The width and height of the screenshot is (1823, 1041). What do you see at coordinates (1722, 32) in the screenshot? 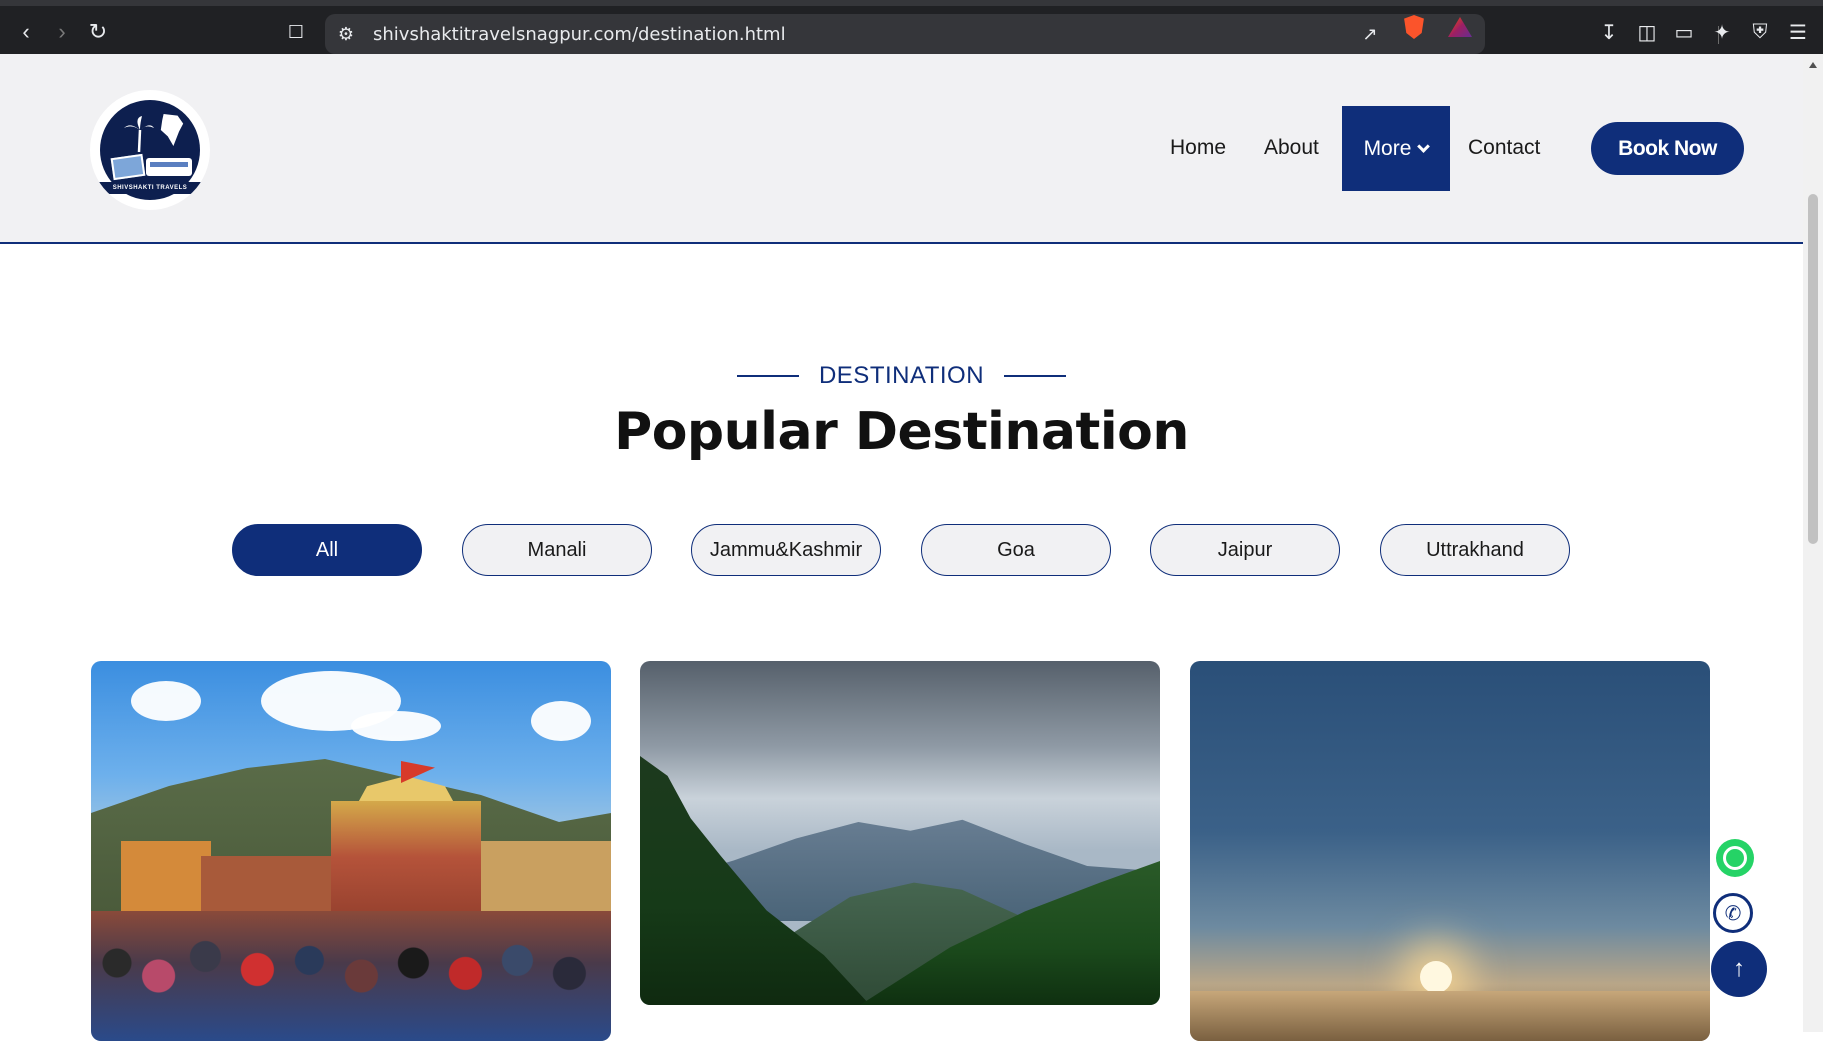
I see `leo-icon: ✦` at bounding box center [1722, 32].